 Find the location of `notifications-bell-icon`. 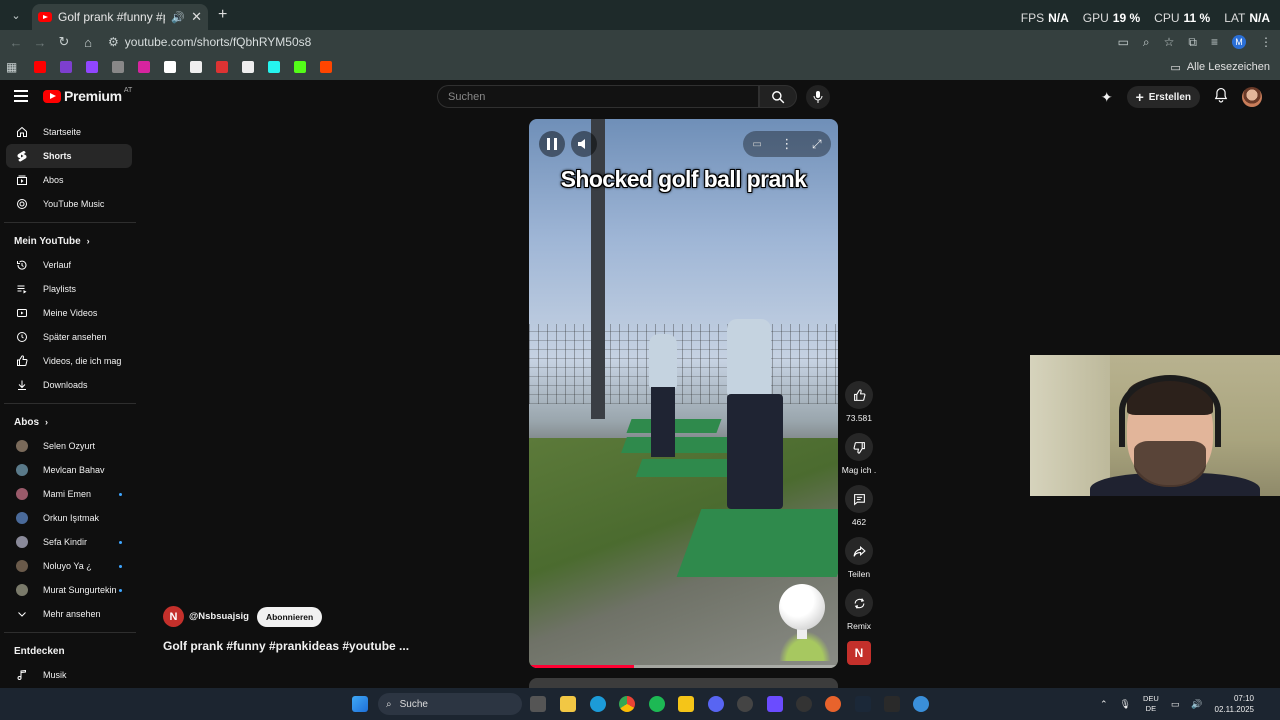

notifications-bell-icon is located at coordinates (1221, 97).